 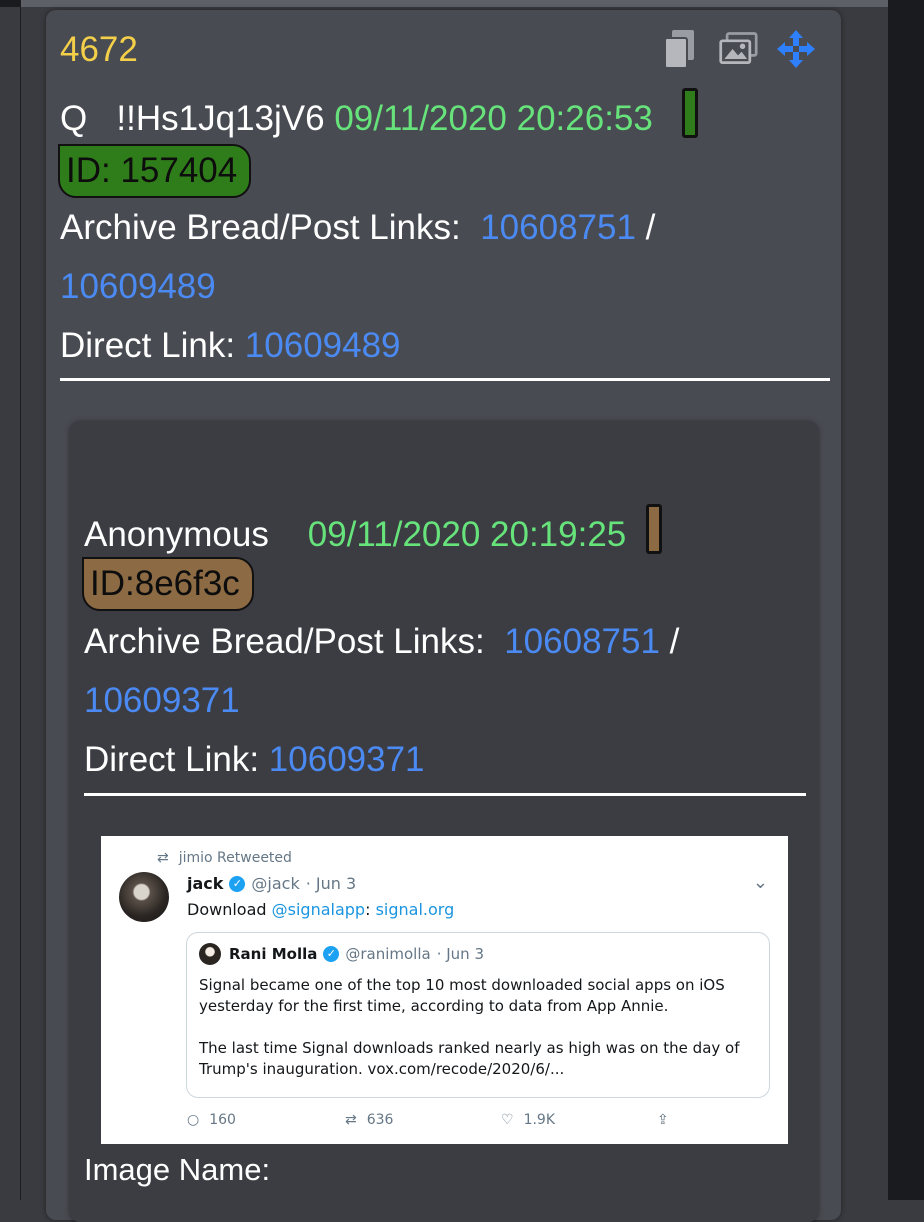 I want to click on archive-links-row: Archive Bread/Post Links: 10608751 /, so click(x=357, y=228).